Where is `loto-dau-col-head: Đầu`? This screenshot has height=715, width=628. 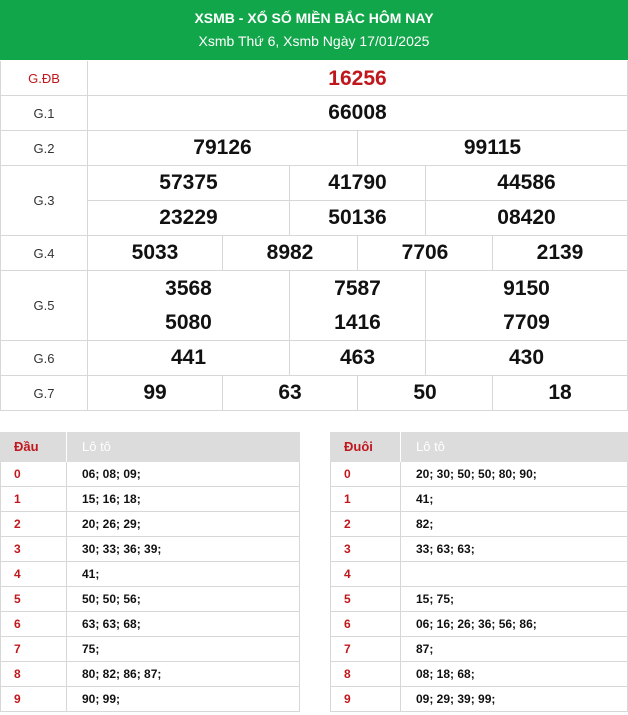
loto-dau-col-head: Đầu is located at coordinates (26, 446).